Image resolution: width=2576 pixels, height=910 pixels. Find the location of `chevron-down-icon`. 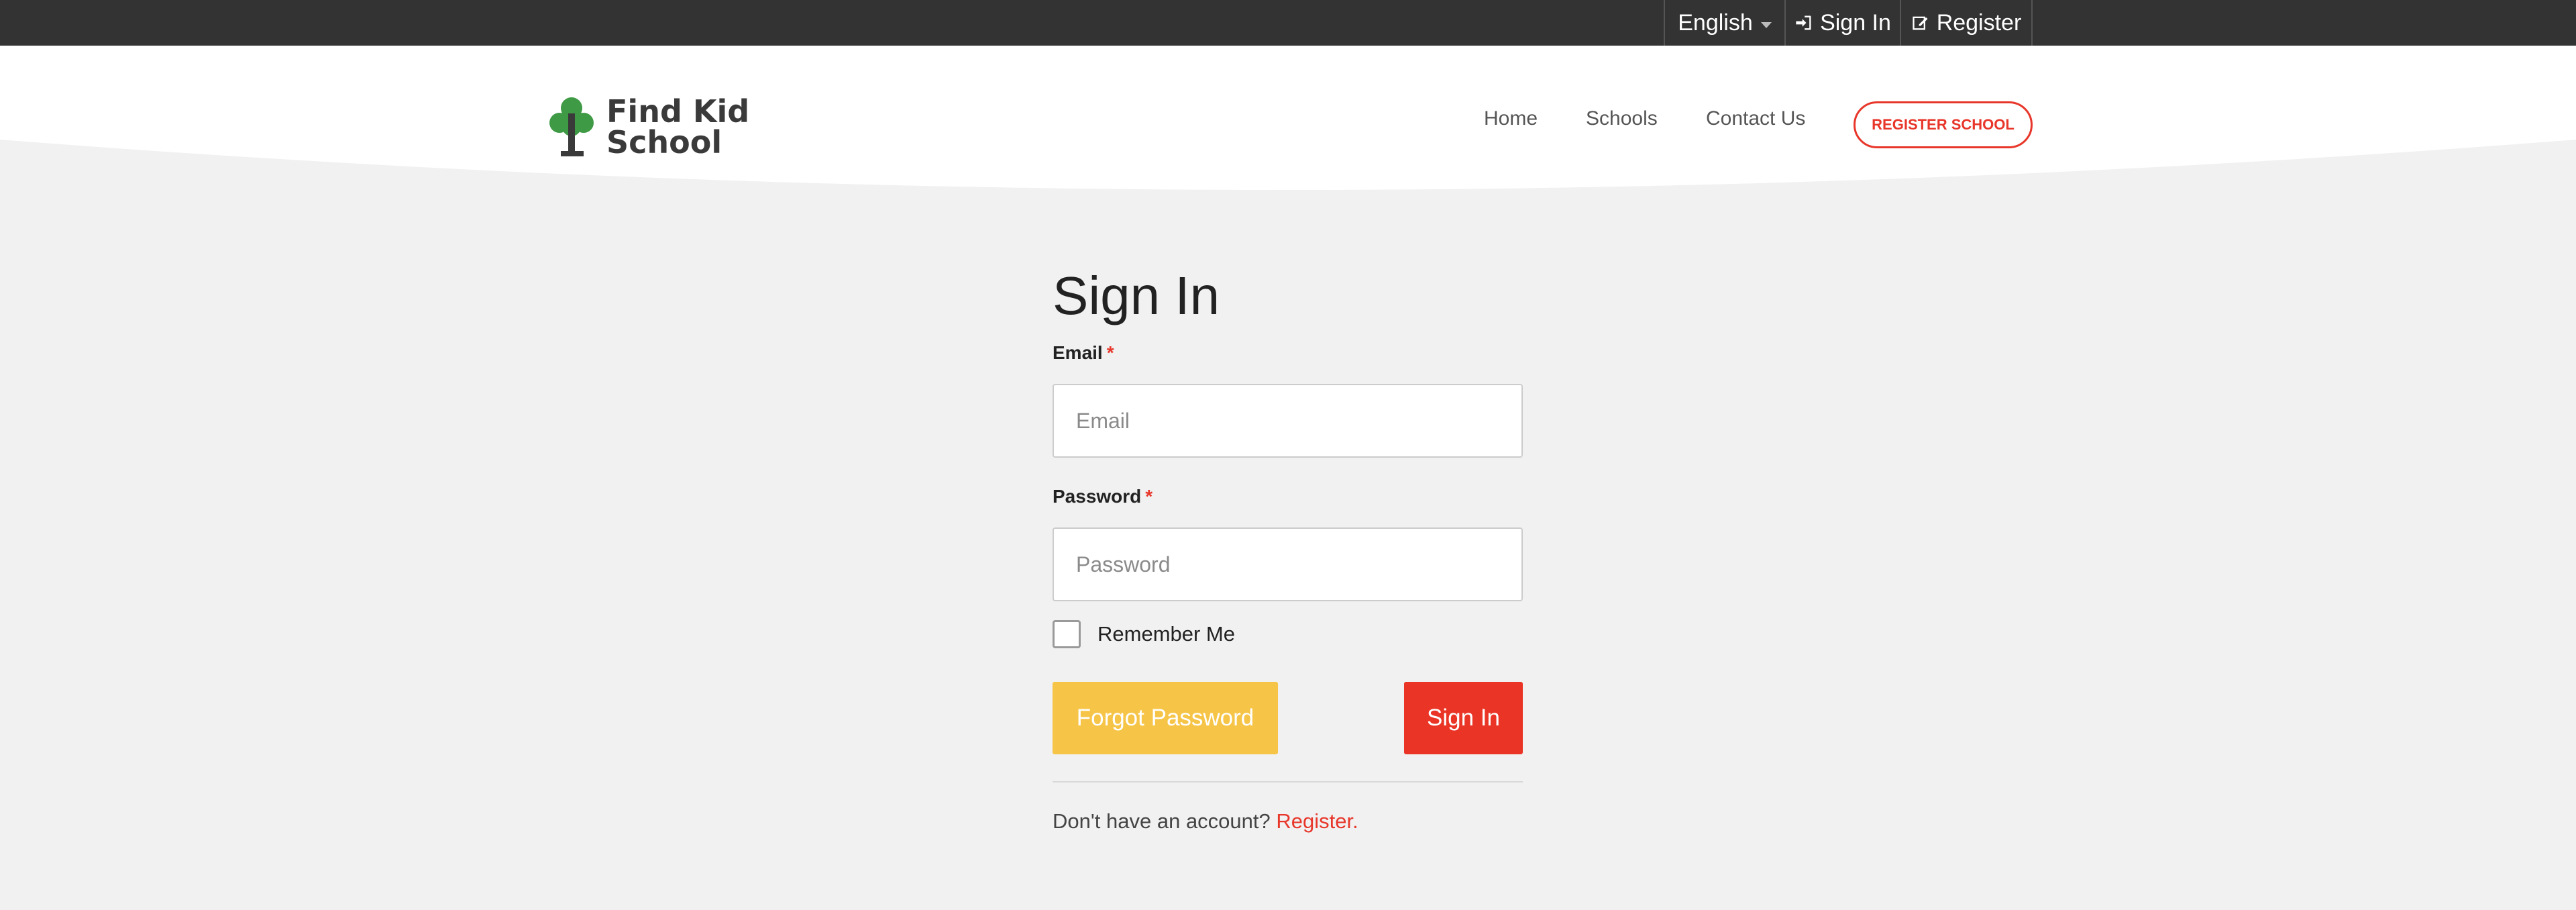

chevron-down-icon is located at coordinates (1766, 24).